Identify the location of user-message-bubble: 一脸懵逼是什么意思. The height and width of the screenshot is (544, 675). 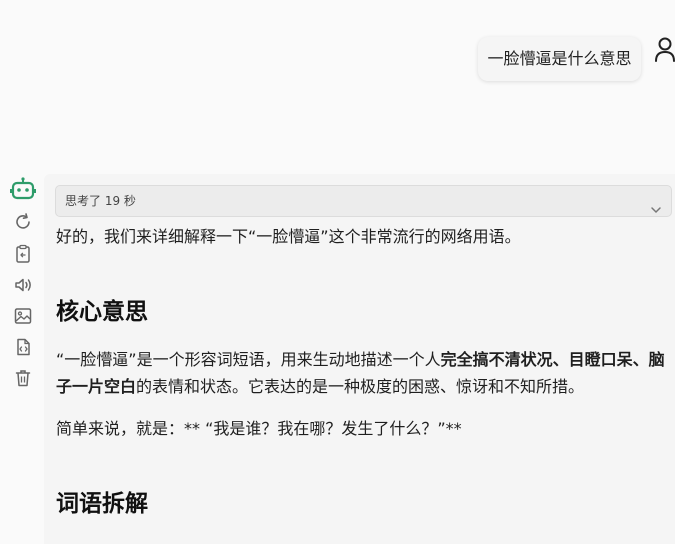
(559, 59).